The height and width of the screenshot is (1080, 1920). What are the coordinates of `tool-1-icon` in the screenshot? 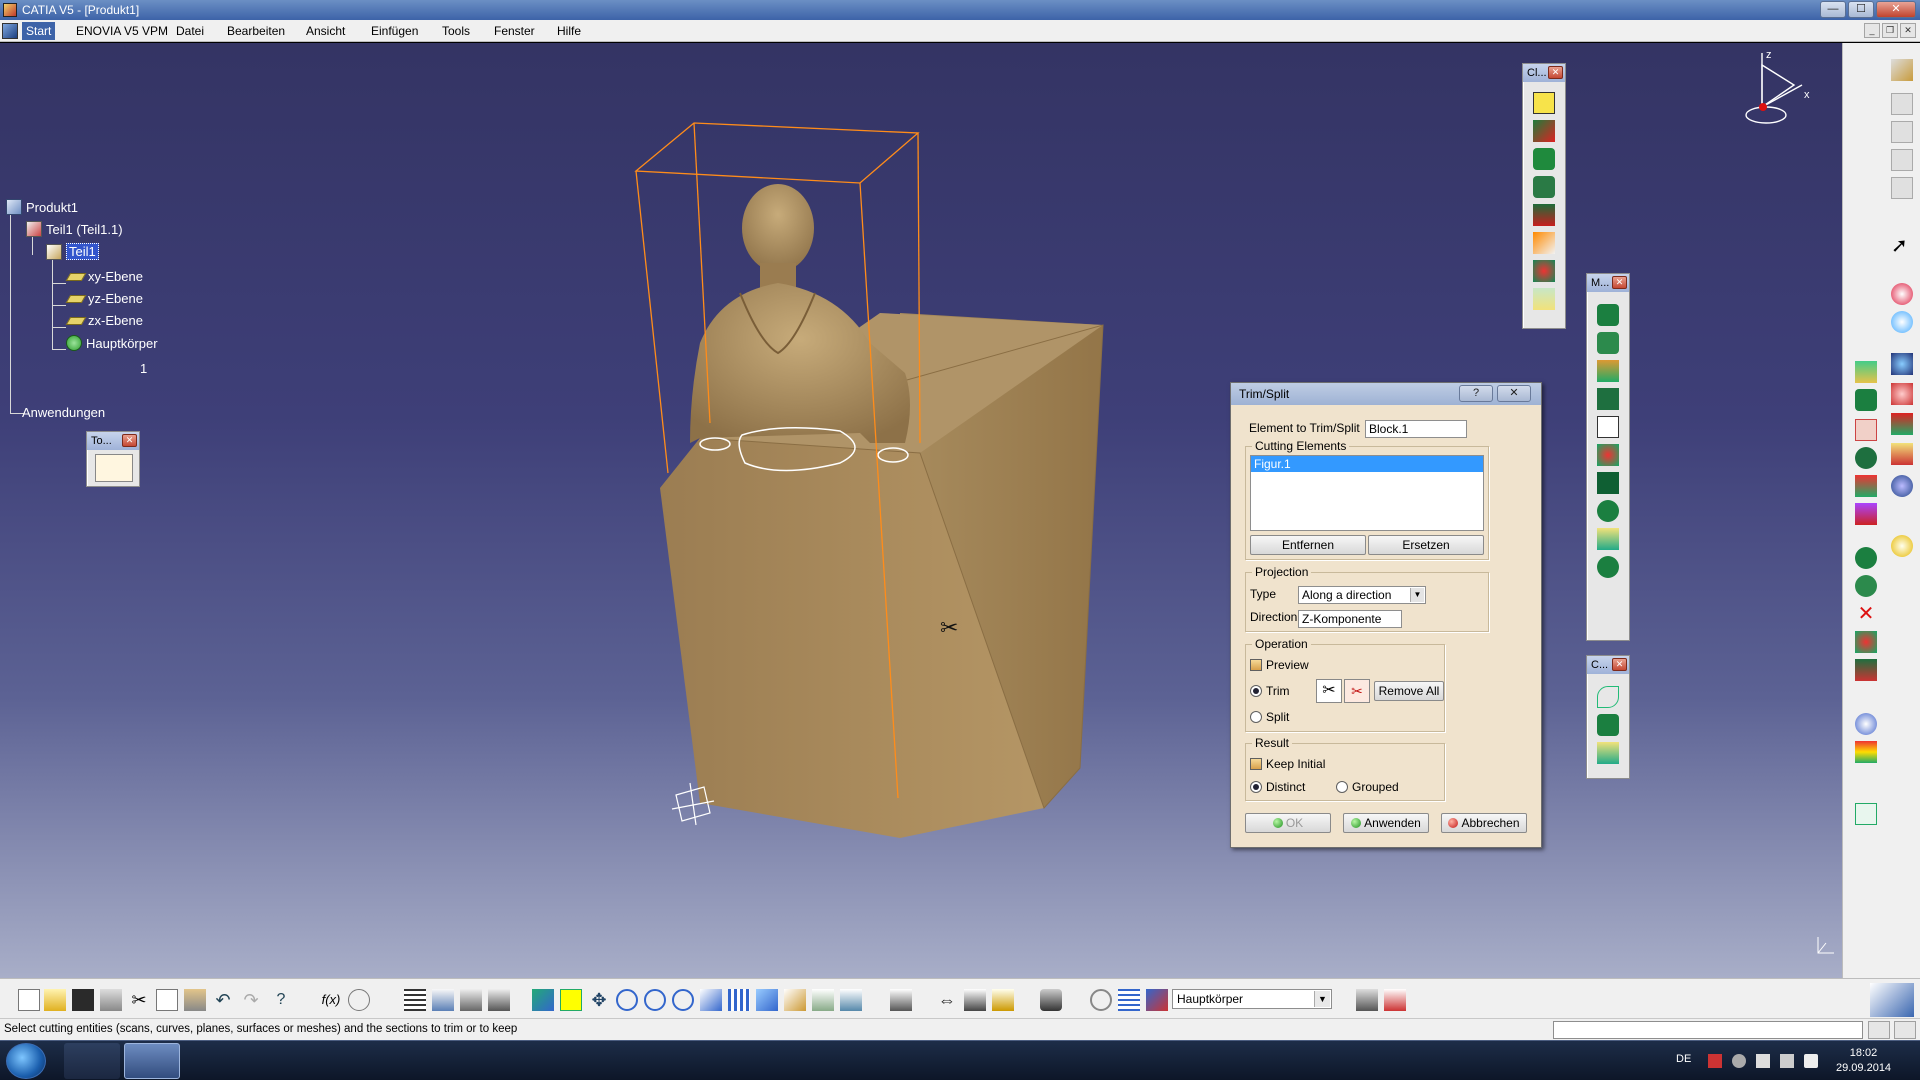 It's located at (1608, 315).